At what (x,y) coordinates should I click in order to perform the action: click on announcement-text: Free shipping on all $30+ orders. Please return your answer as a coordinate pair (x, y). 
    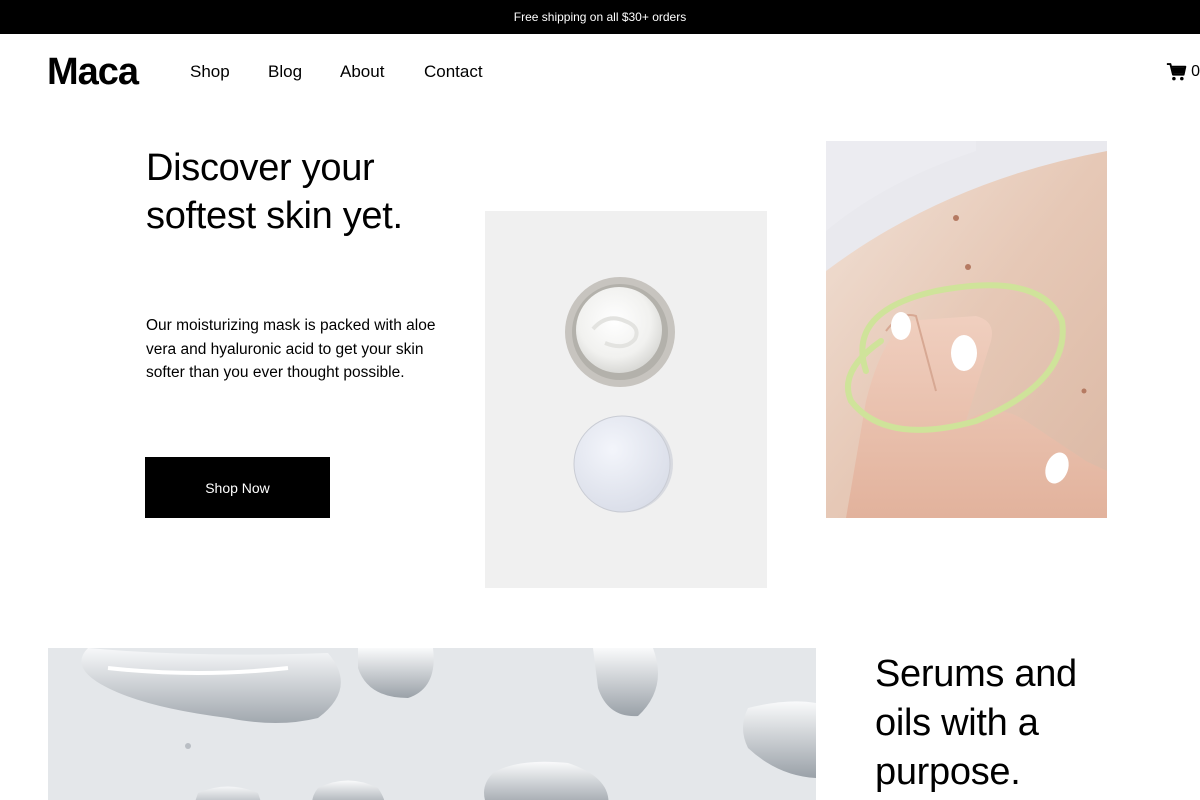
    Looking at the image, I should click on (600, 17).